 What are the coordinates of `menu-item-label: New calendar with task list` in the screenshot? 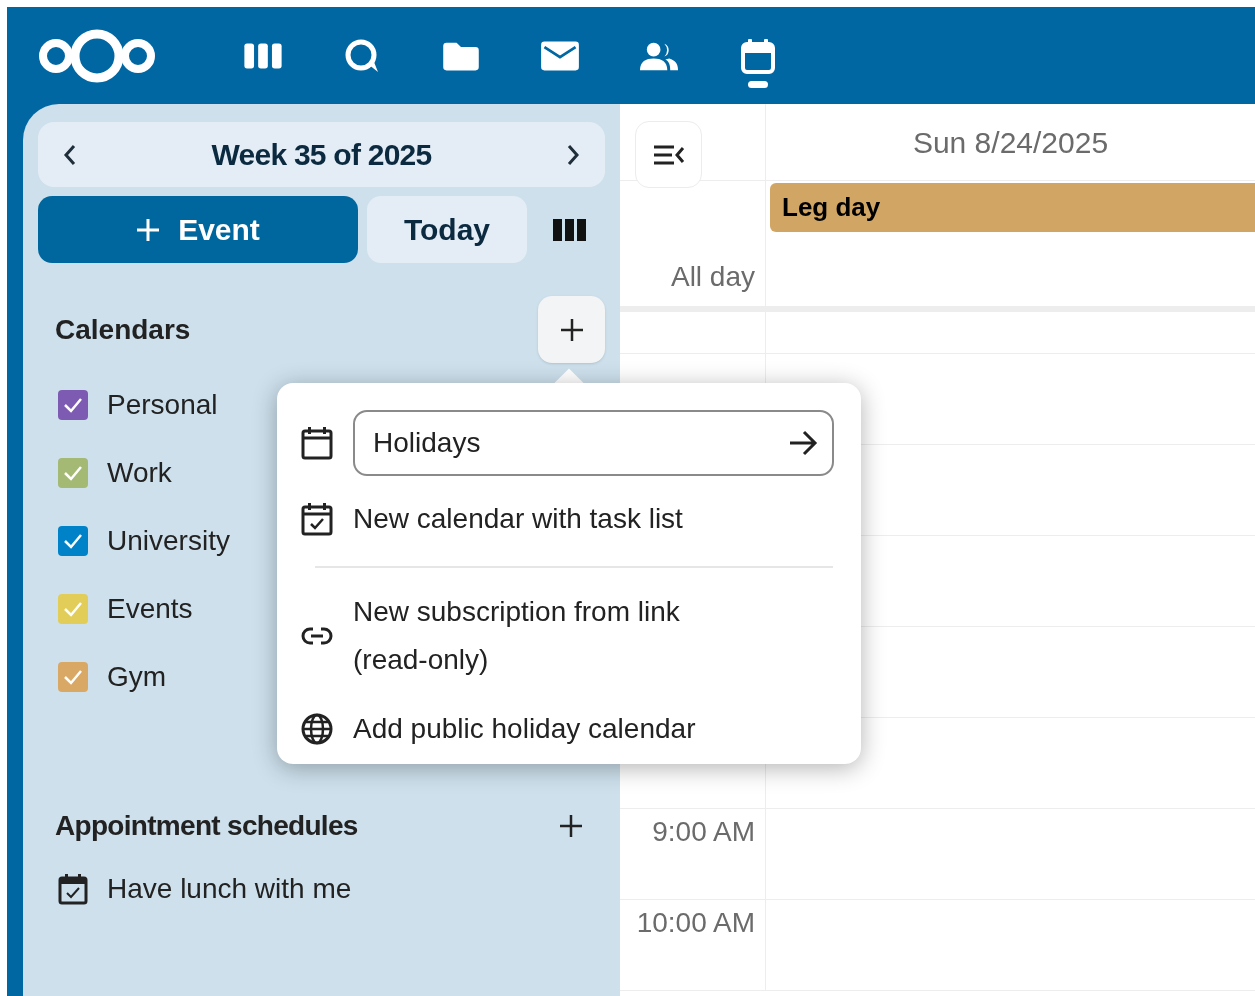 It's located at (518, 519).